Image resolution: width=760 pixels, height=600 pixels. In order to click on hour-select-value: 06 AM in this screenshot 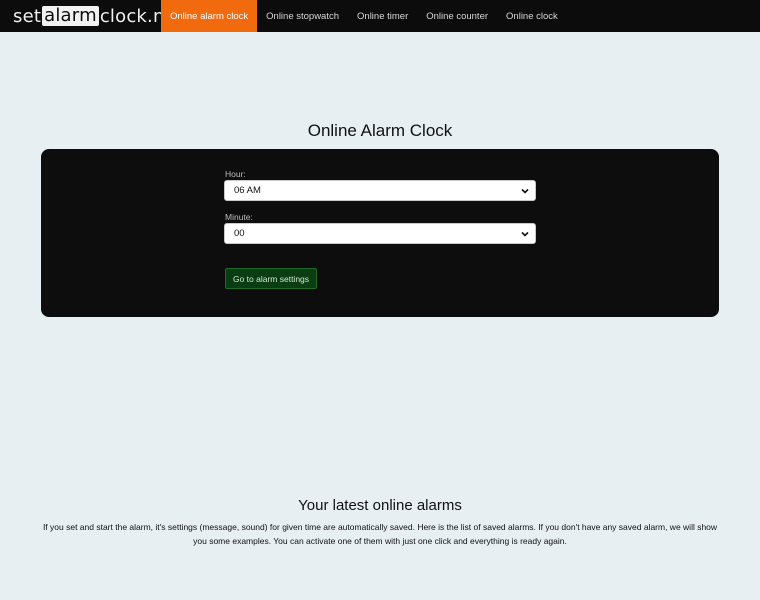, I will do `click(247, 190)`.